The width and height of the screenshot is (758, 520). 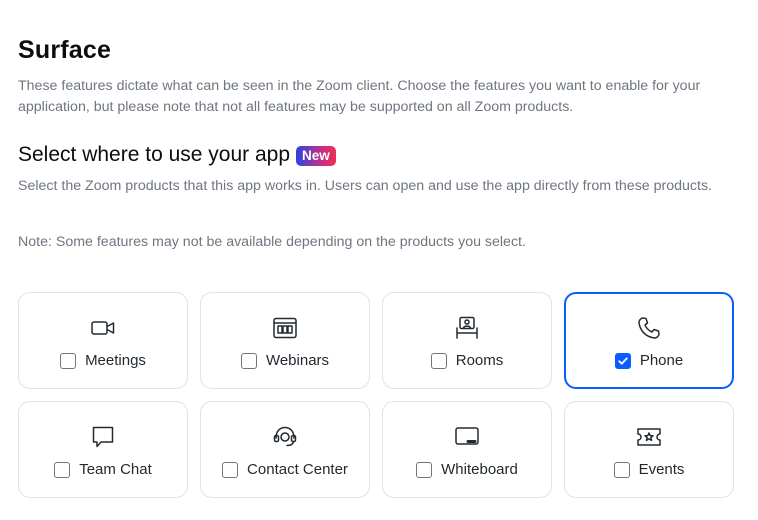 I want to click on product-label-rooms: Rooms, so click(x=479, y=360).